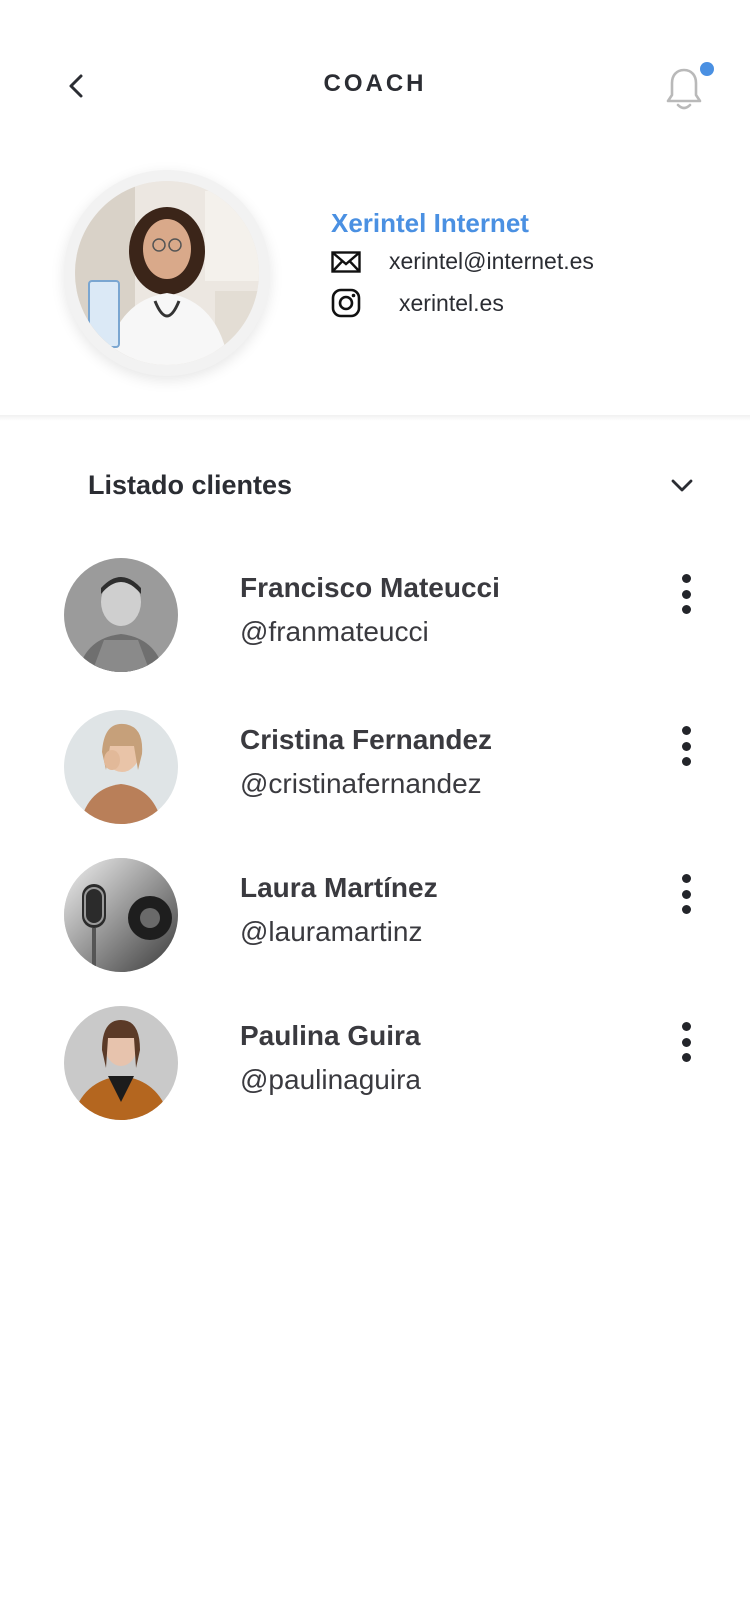 Image resolution: width=750 pixels, height=1624 pixels. I want to click on coach-email-row: xerintel@internet.es, so click(462, 261).